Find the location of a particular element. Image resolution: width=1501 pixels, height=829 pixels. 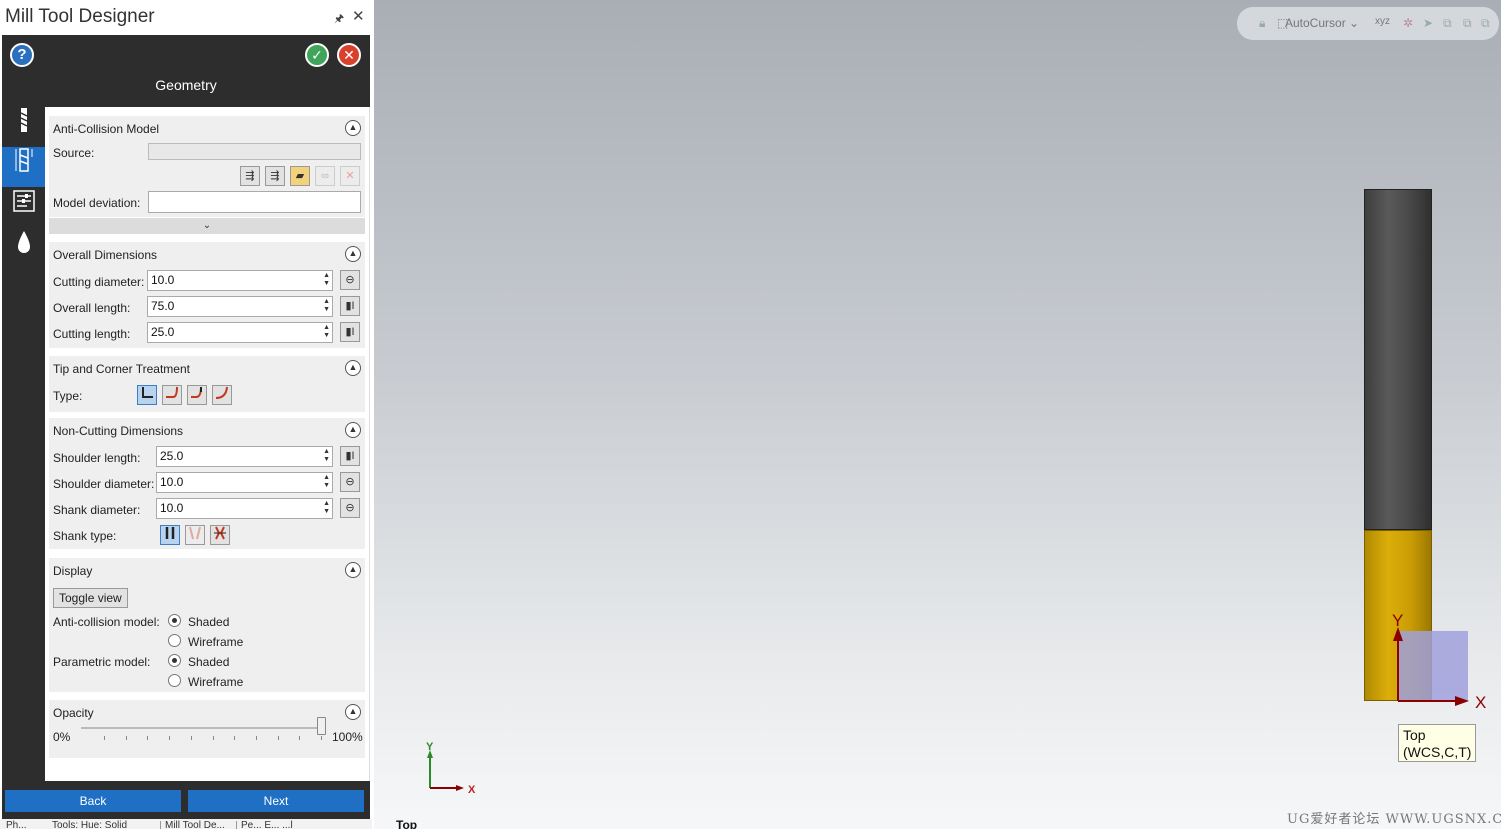

snap-icon: ✲ is located at coordinates (1408, 23).